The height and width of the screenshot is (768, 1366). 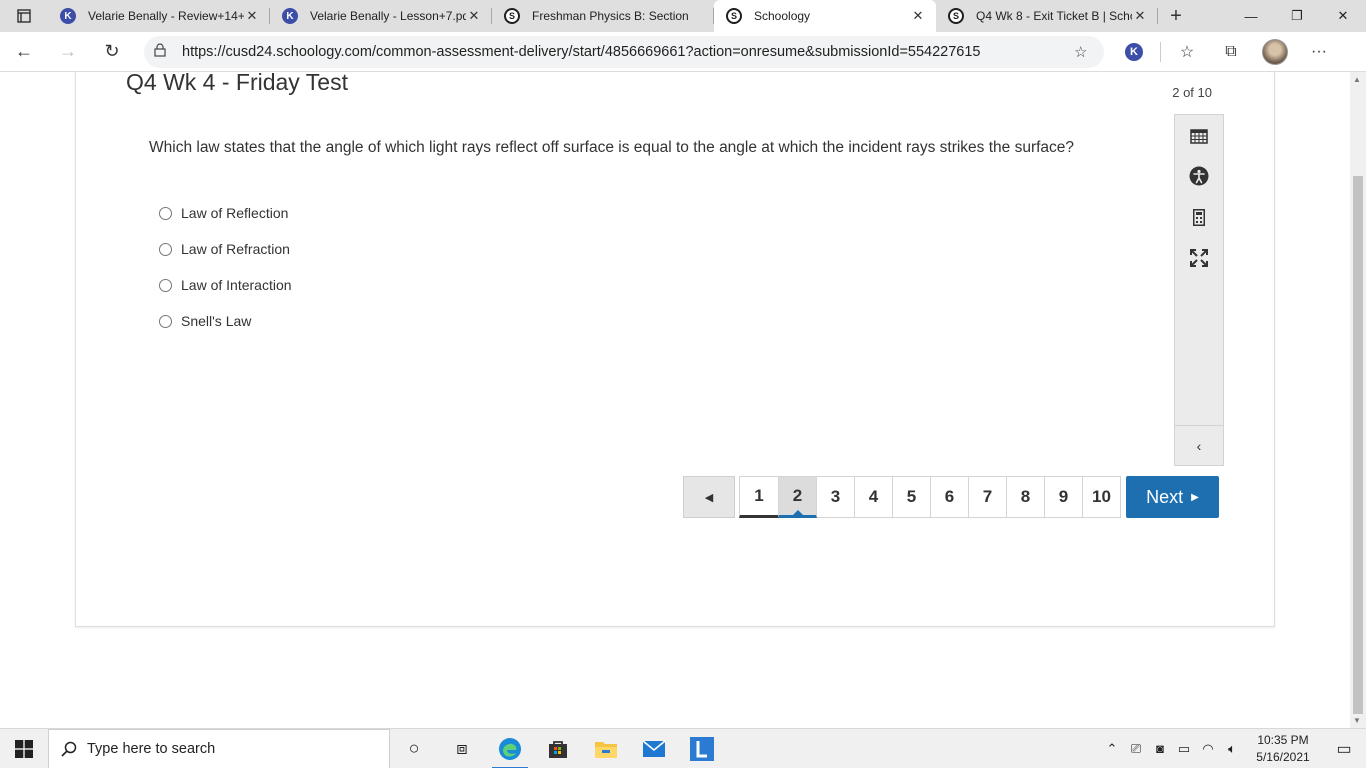 I want to click on page-button-7: 7, so click(x=988, y=497).